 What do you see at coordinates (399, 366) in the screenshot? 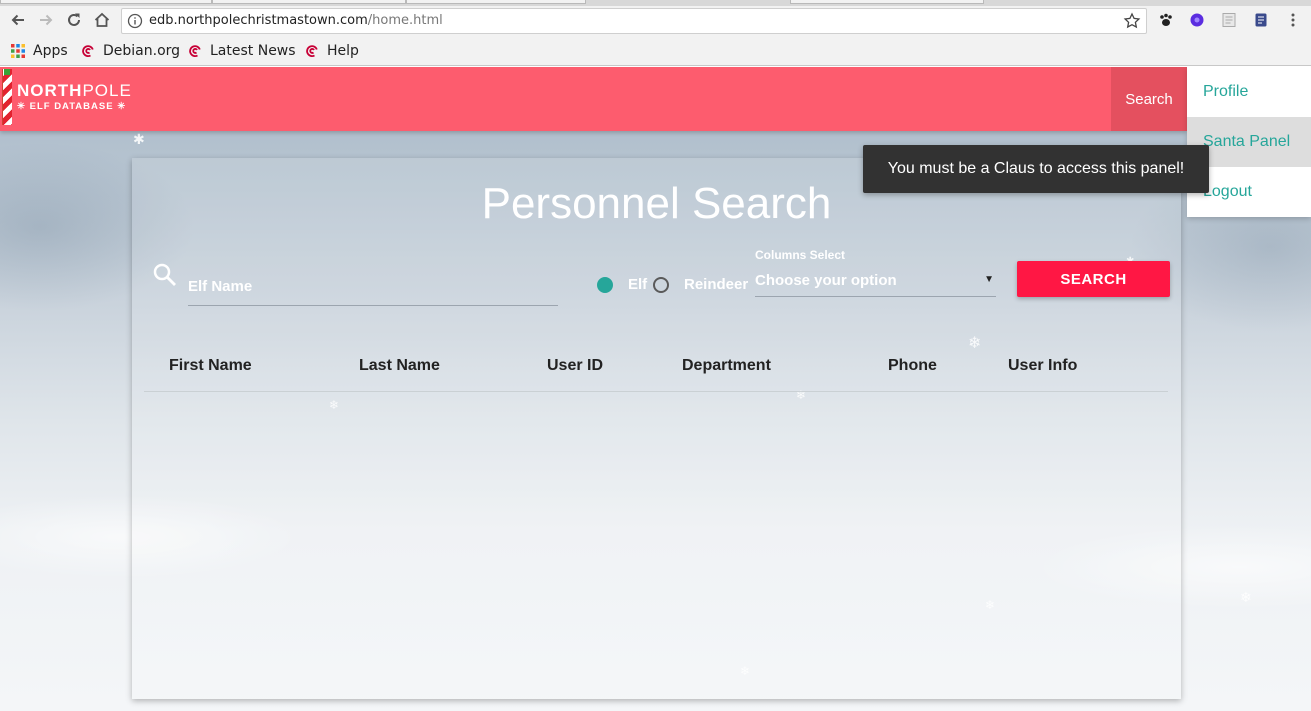
I see `column-header-last-name: Last Name` at bounding box center [399, 366].